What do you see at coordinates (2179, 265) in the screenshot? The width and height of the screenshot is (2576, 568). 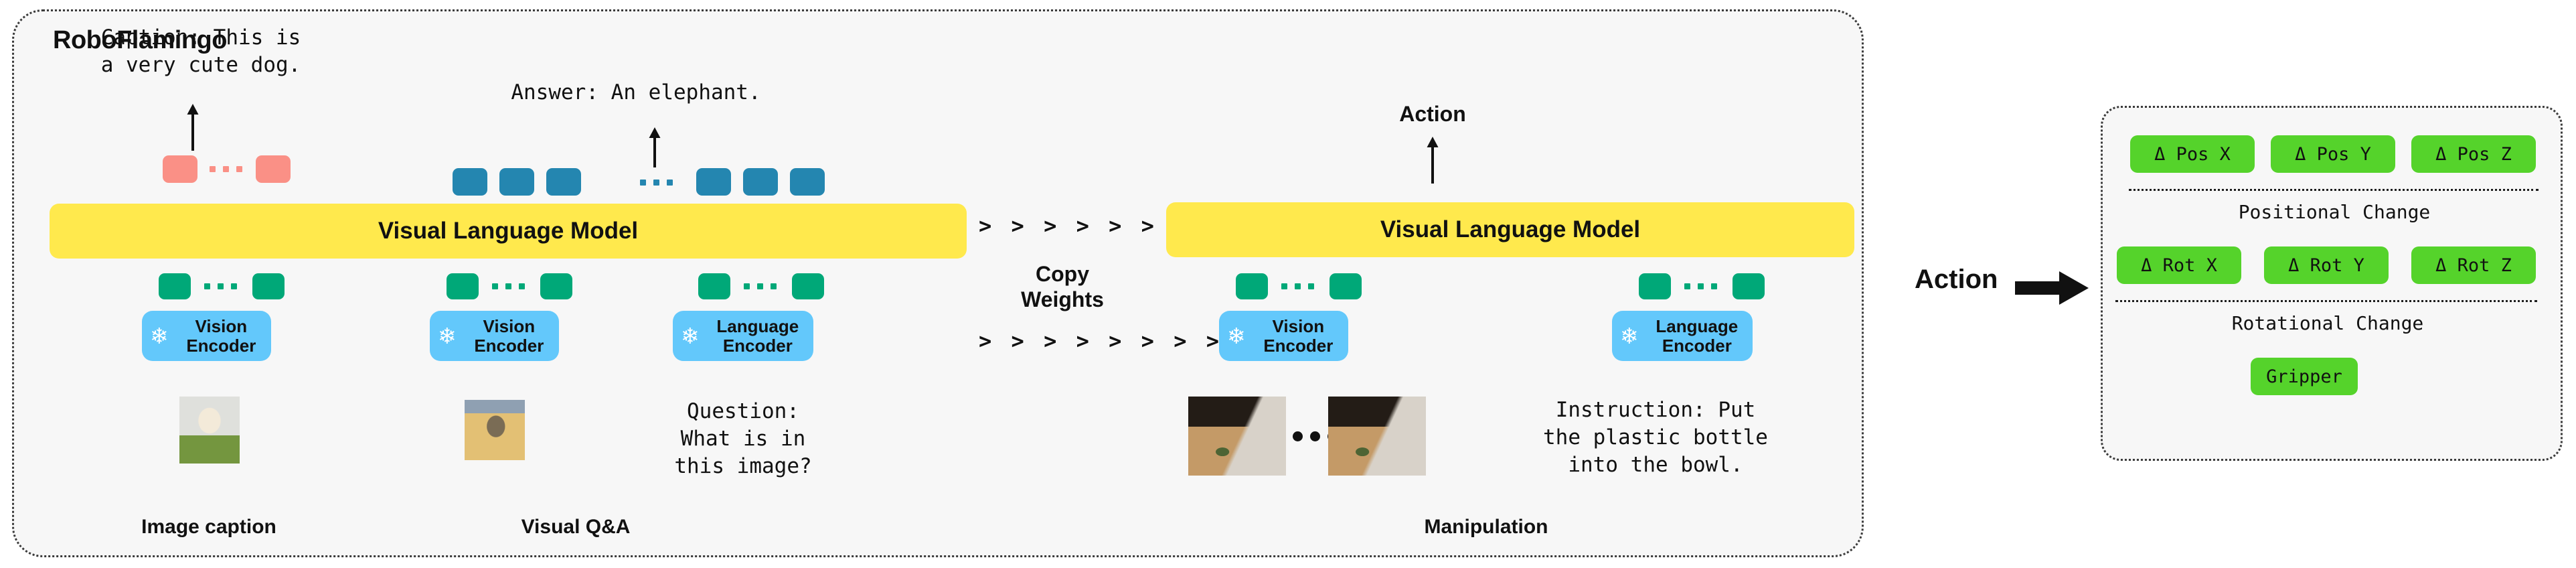 I see `action-chip-rot-x: Δ Rot X` at bounding box center [2179, 265].